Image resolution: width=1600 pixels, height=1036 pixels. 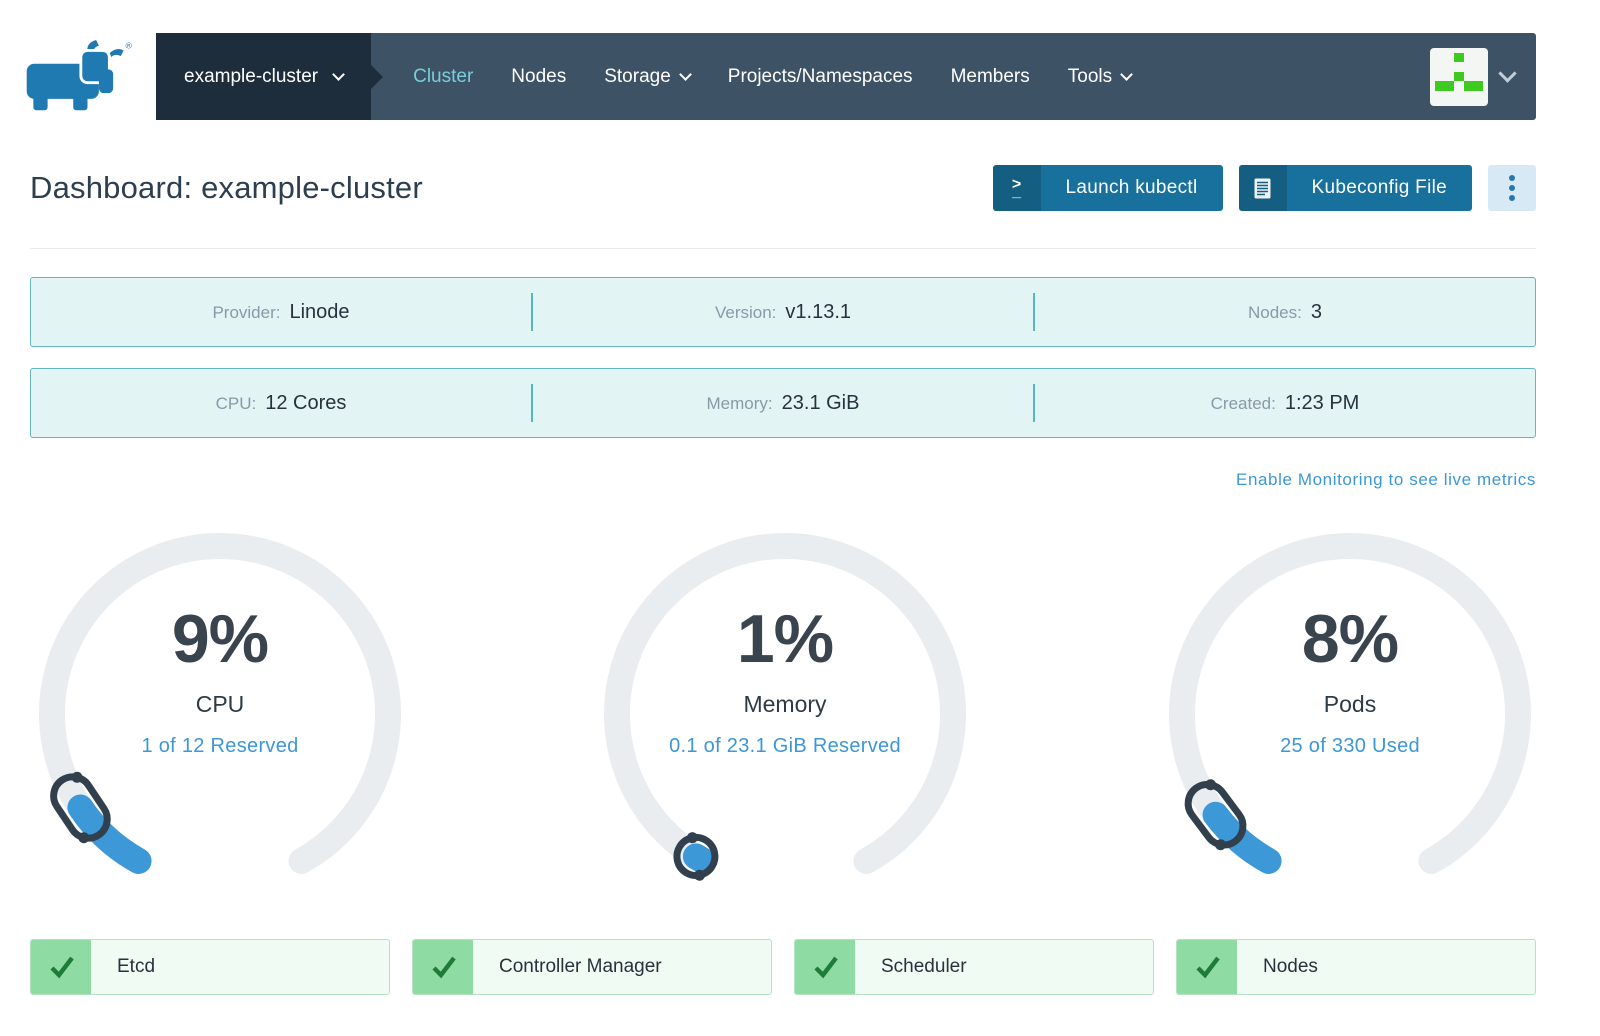 I want to click on avatar-identicon, so click(x=1459, y=76).